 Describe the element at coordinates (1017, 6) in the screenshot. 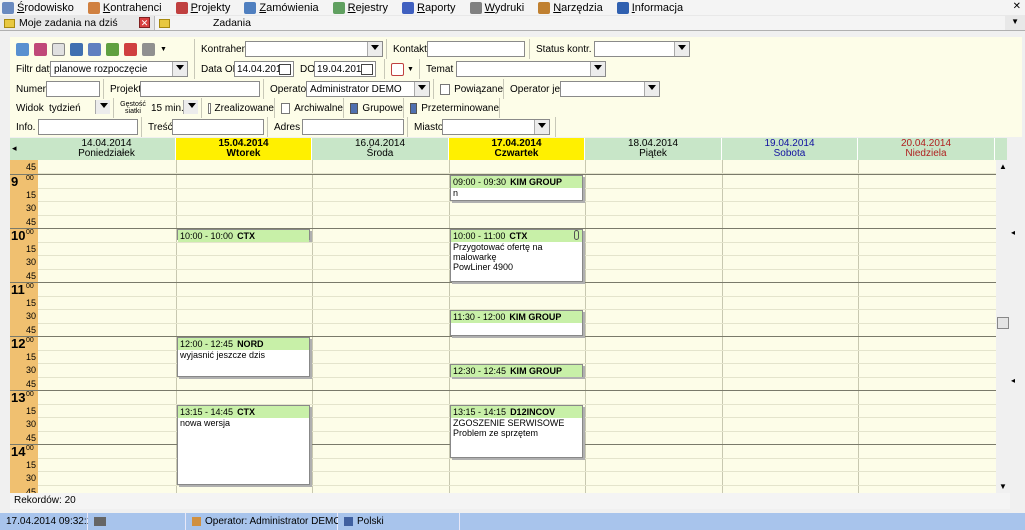

I see `close-icon: ✕` at that location.